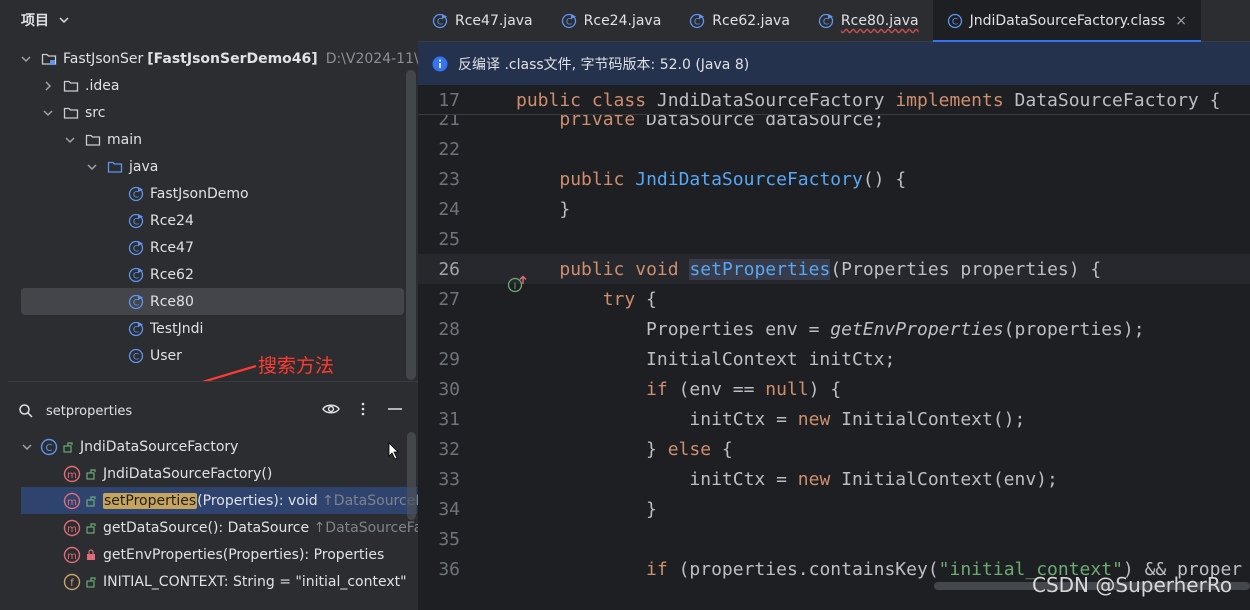 The height and width of the screenshot is (610, 1250). What do you see at coordinates (751, 21) in the screenshot?
I see `tab-label: Rce62.java` at bounding box center [751, 21].